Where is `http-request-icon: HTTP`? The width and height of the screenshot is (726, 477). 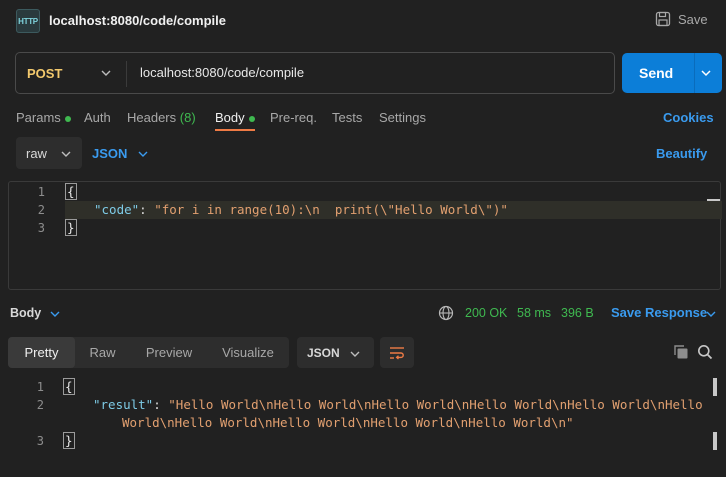
http-request-icon: HTTP is located at coordinates (28, 21).